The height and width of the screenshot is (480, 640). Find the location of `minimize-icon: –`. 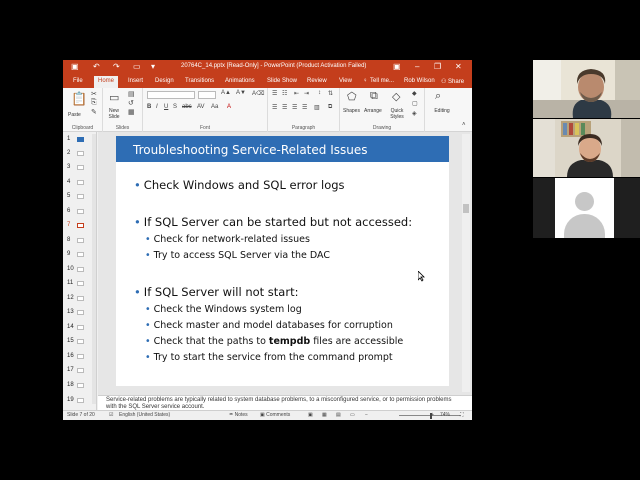

minimize-icon: – is located at coordinates (417, 66).